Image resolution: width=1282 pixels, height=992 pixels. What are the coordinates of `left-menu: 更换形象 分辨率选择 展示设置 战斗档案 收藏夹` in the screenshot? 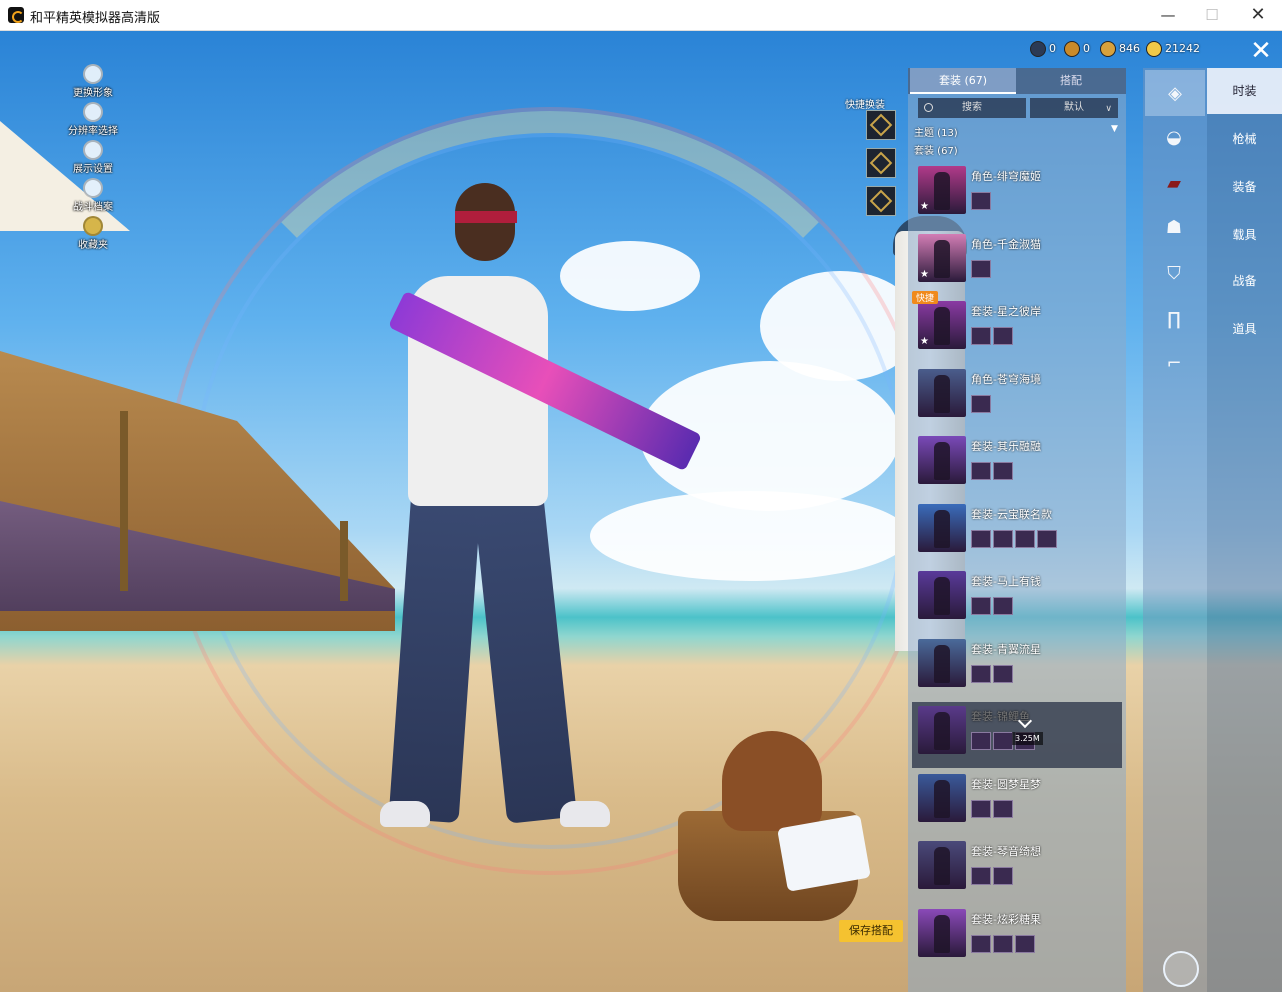 It's located at (93, 159).